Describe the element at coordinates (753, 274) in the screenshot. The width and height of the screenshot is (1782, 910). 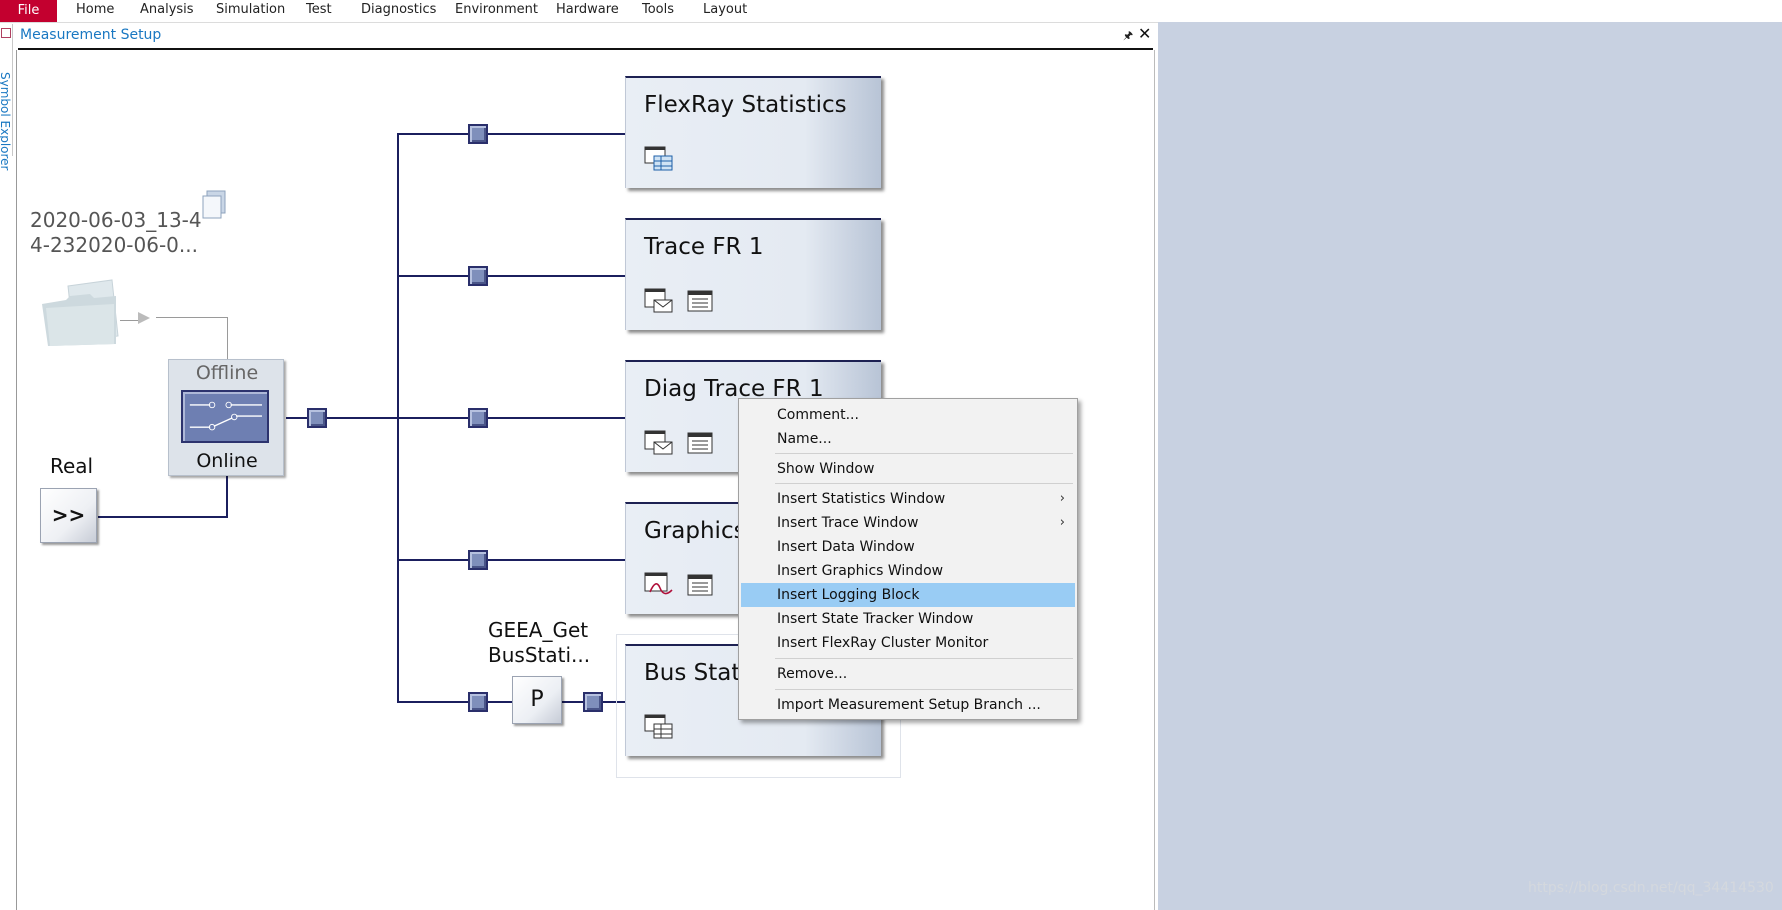
I see `block-trace-fr1: Trace FR 1` at that location.